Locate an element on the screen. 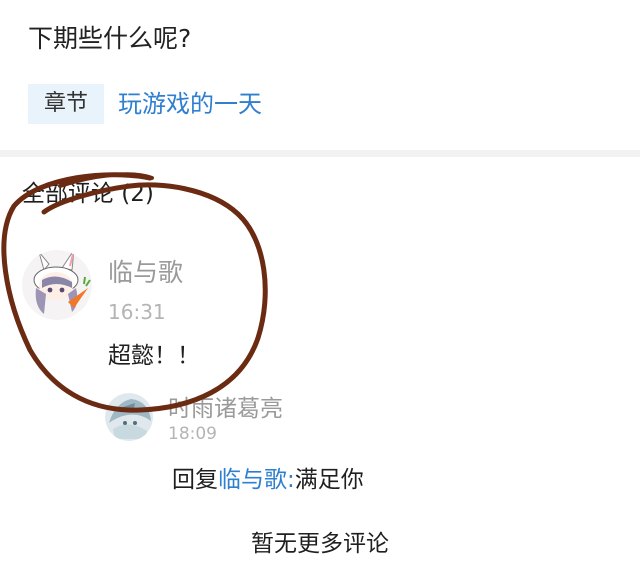 The width and height of the screenshot is (640, 585). chapter-row: 章节 玩游戏的一天 is located at coordinates (145, 104).